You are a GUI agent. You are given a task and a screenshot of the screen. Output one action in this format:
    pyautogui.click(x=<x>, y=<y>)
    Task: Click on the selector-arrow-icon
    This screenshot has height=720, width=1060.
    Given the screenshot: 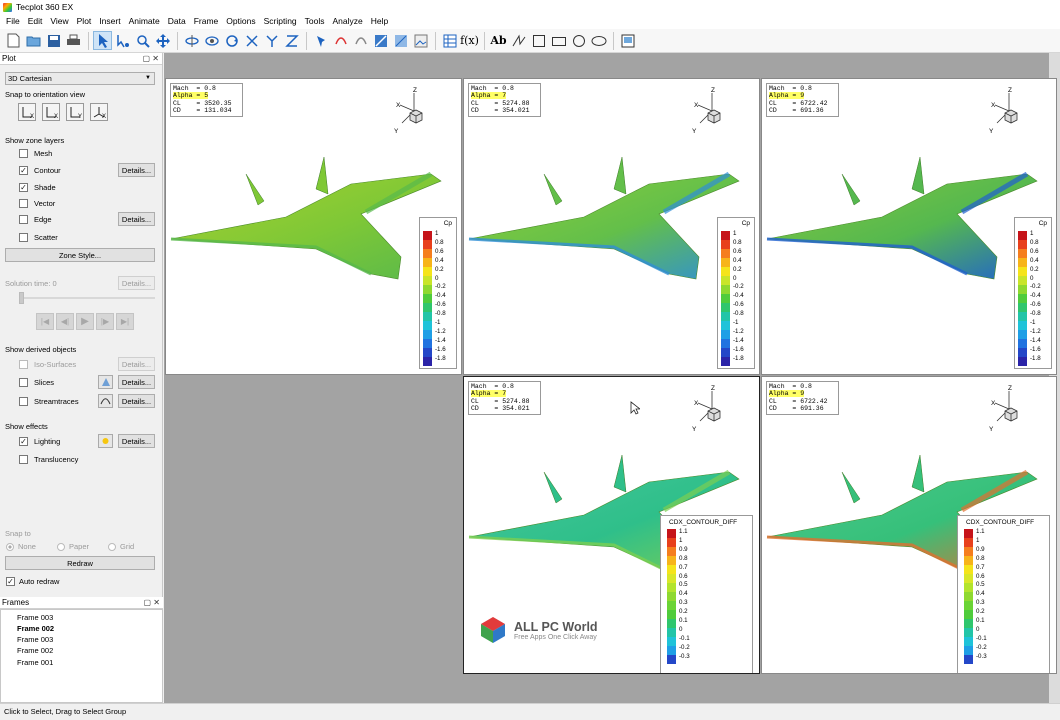 What is the action you would take?
    pyautogui.click(x=102, y=40)
    